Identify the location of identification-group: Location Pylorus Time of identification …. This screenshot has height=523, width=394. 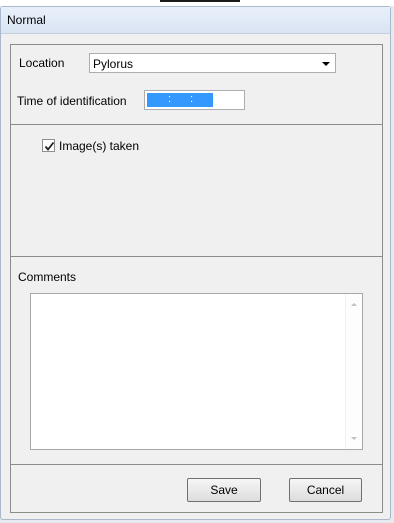
(196, 84).